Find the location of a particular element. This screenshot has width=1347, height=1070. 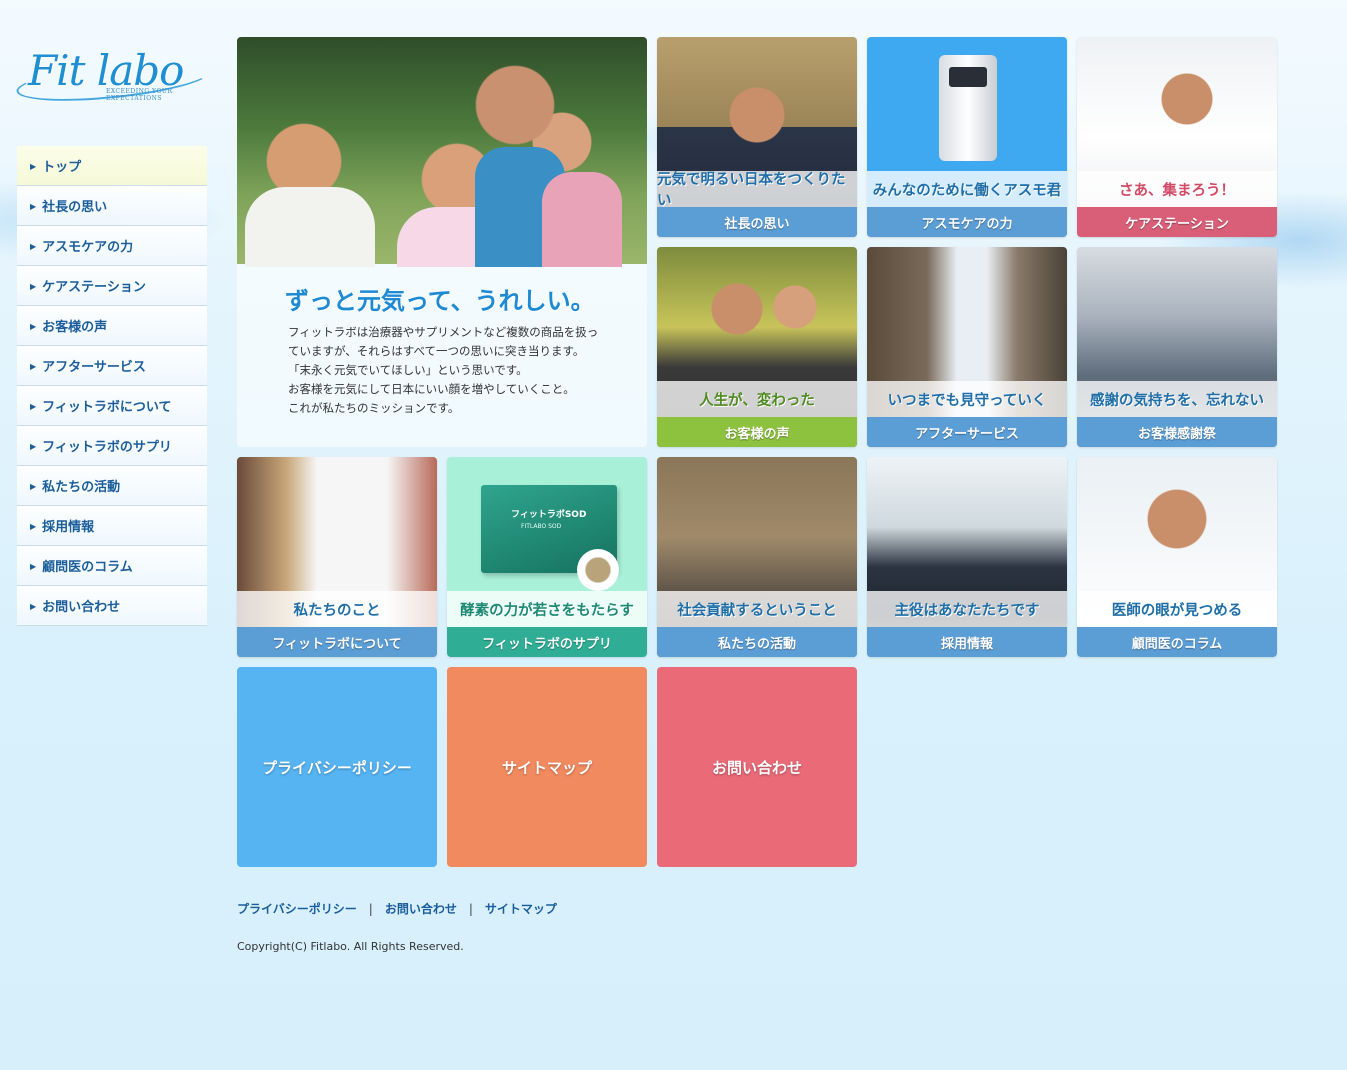

tile-label: お客様の声 is located at coordinates (757, 432).